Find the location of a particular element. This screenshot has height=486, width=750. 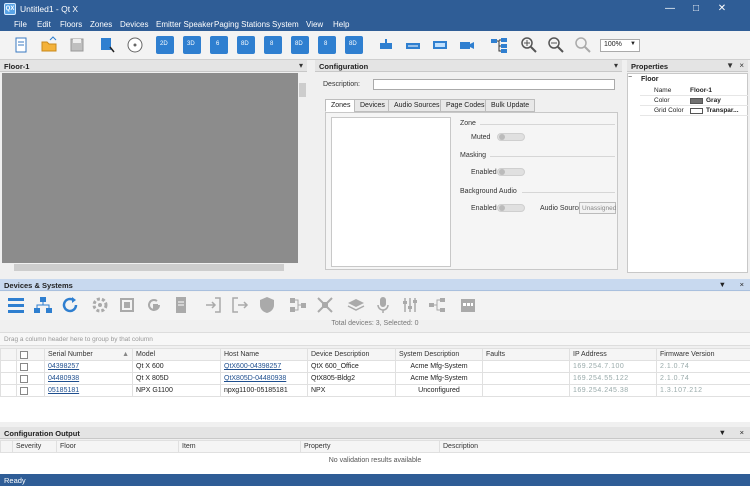

speaker-8-icon: 8 is located at coordinates (273, 45).